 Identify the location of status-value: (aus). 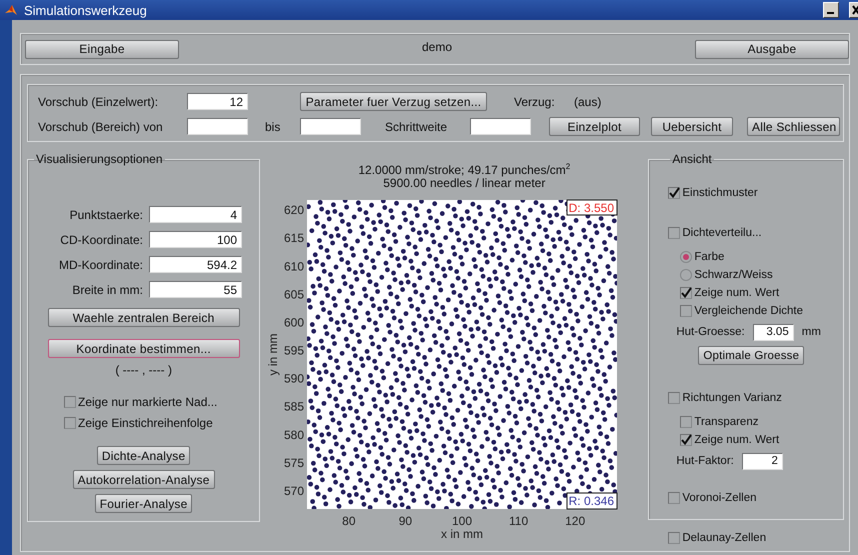
(588, 101).